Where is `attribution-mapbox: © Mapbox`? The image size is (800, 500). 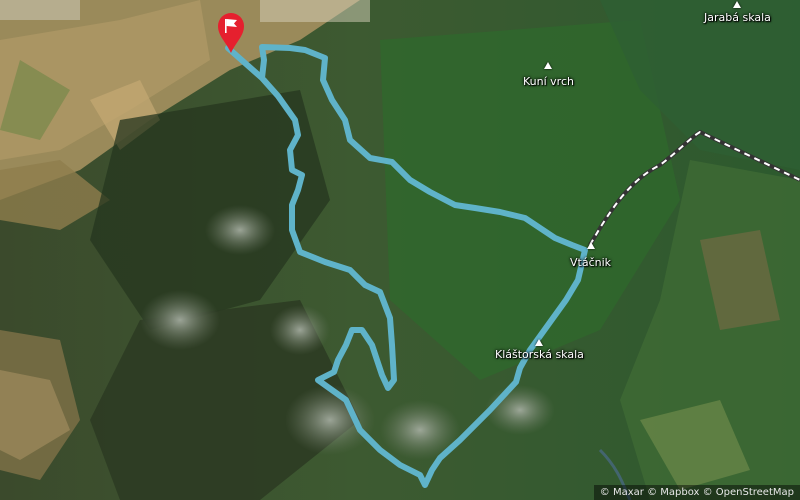 attribution-mapbox: © Mapbox is located at coordinates (673, 492).